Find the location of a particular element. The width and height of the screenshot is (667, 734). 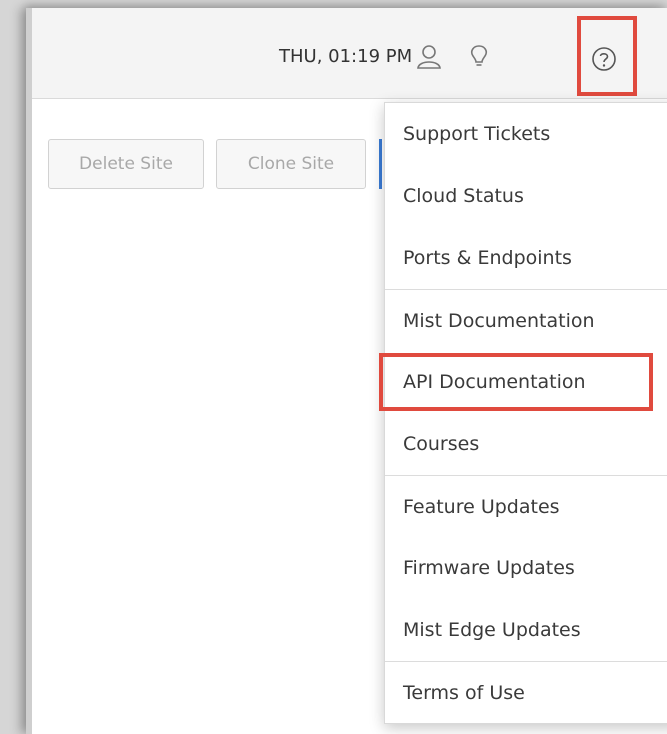

help-button-highlight is located at coordinates (607, 56).